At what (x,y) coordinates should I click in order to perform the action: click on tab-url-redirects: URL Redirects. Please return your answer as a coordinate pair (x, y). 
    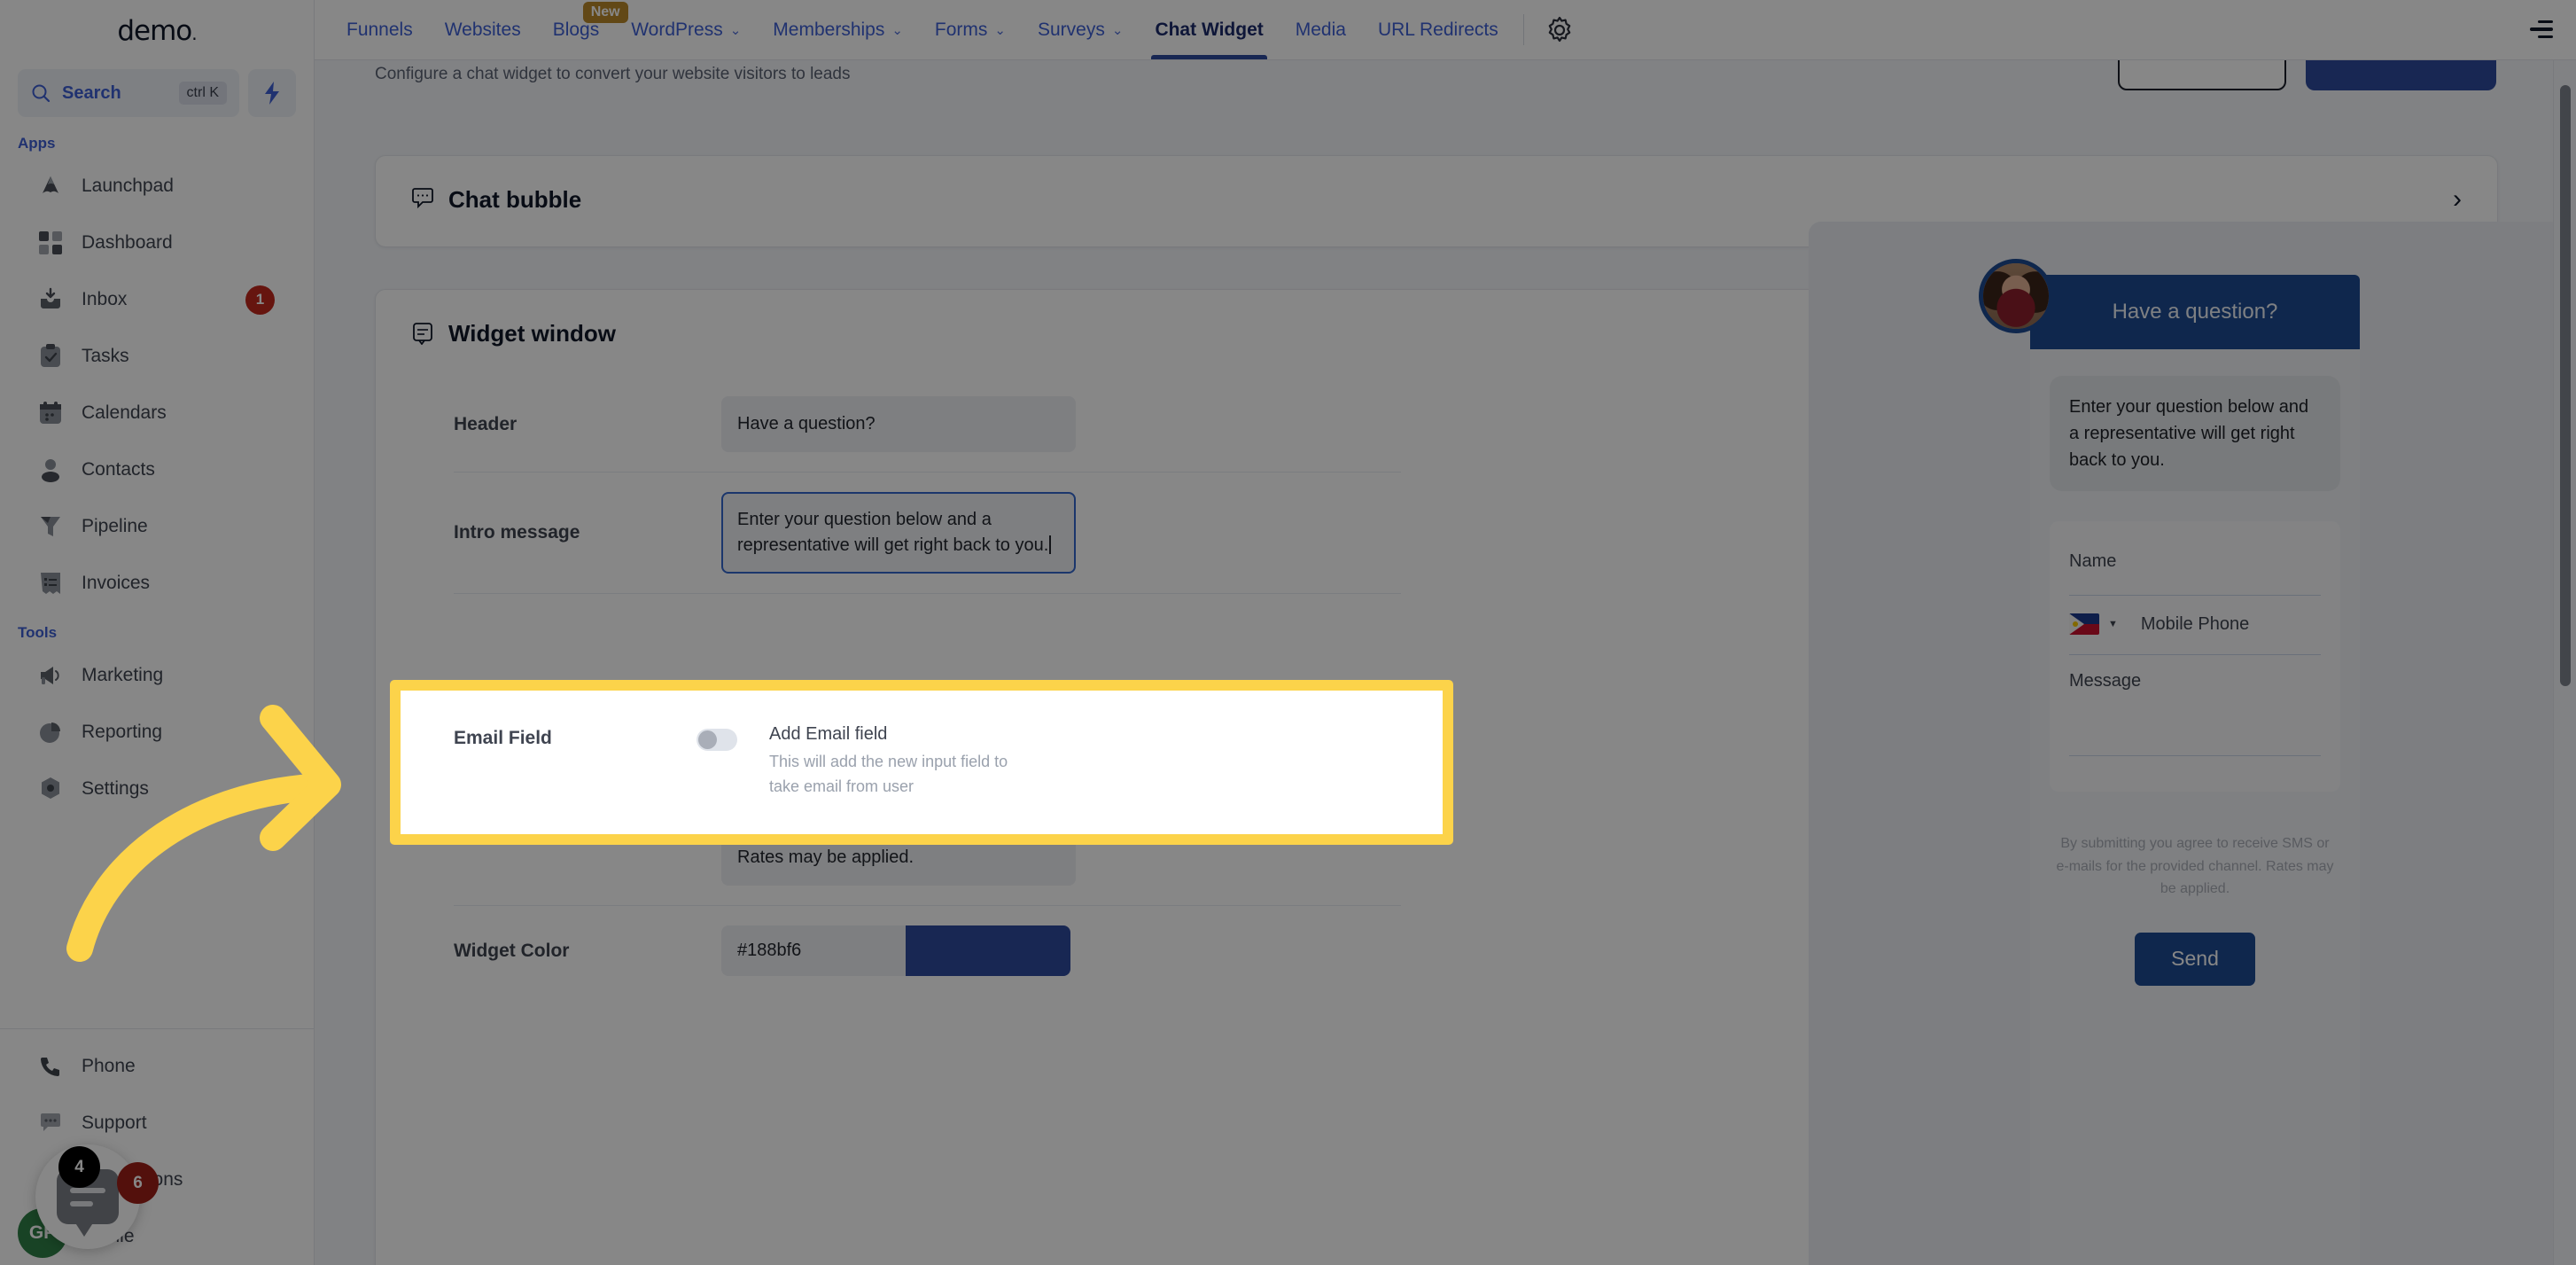
    Looking at the image, I should click on (1438, 29).